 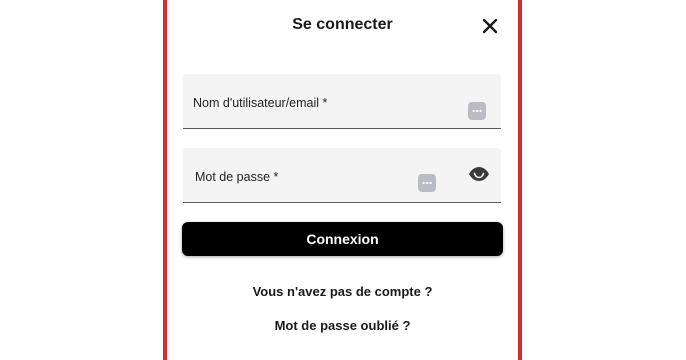 I want to click on close-icon, so click(x=490, y=26).